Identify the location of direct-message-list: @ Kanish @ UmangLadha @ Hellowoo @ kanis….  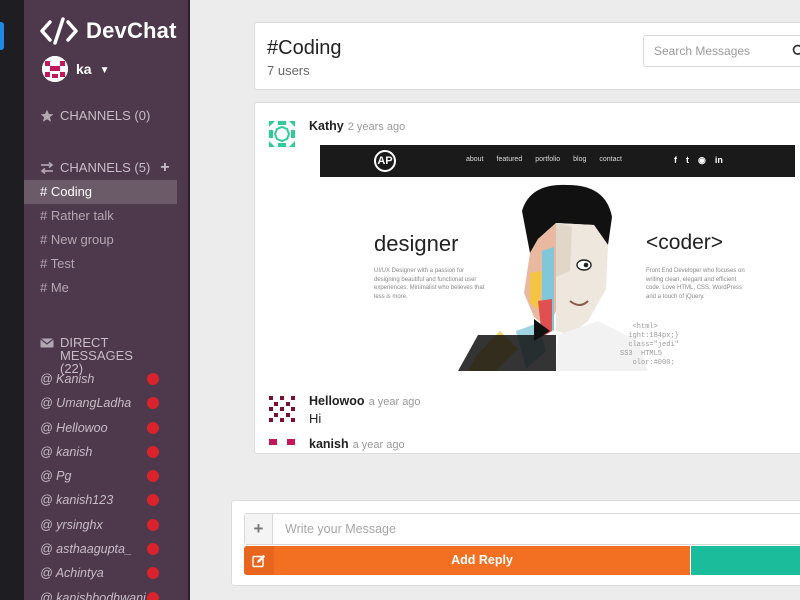
(106, 483).